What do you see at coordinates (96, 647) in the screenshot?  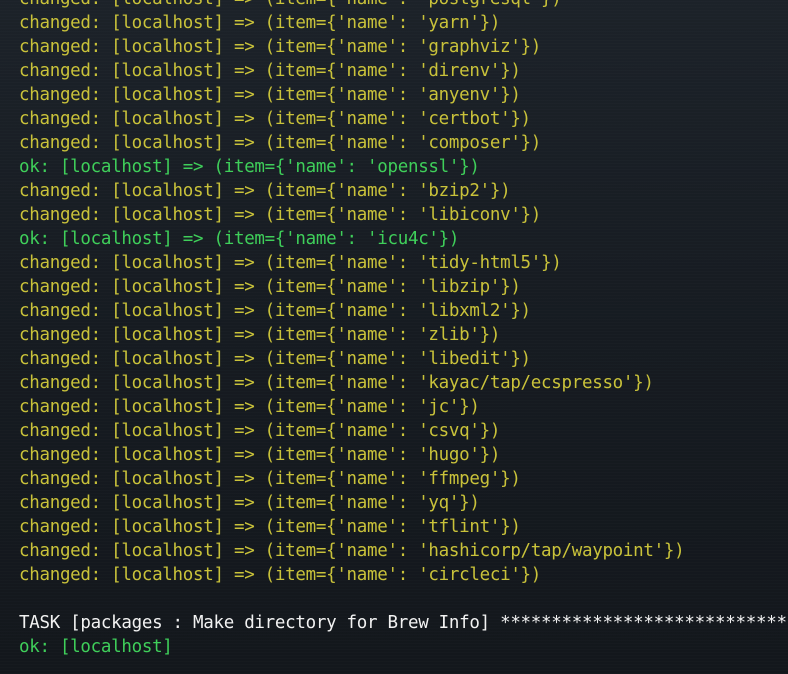 I see `ok-output-line: ok: [localhost]` at bounding box center [96, 647].